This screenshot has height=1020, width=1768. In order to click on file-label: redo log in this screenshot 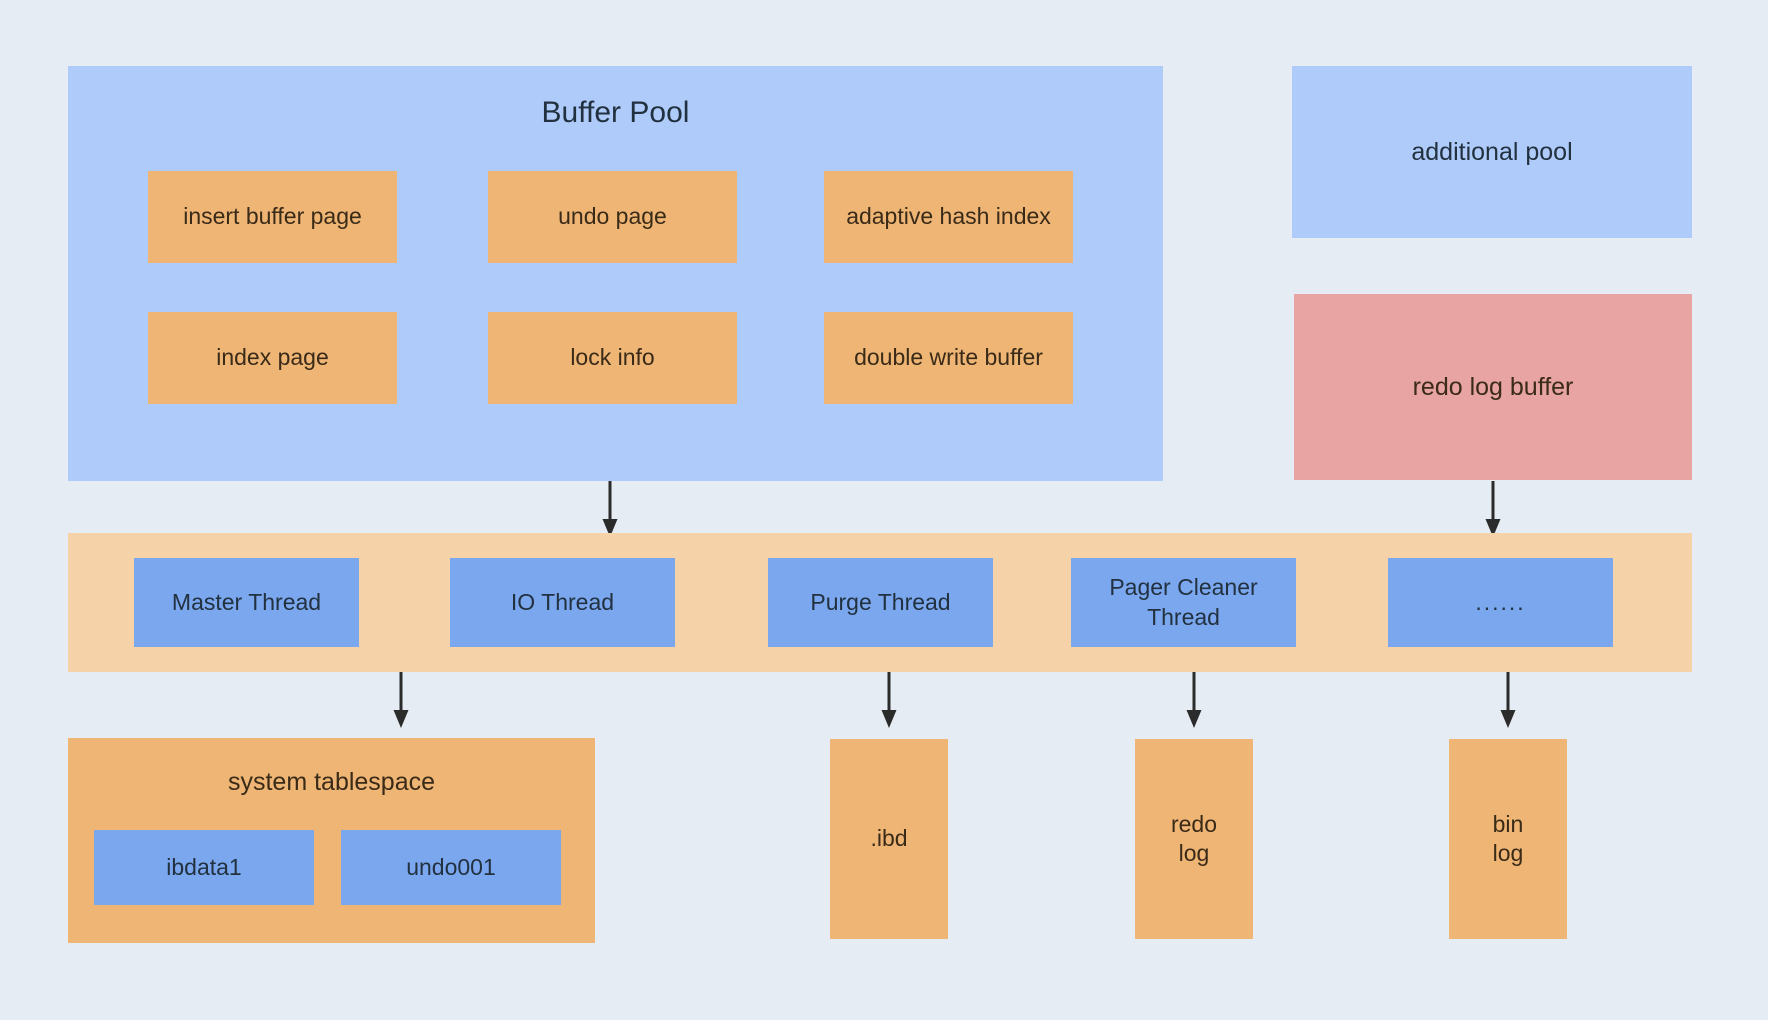, I will do `click(1194, 838)`.